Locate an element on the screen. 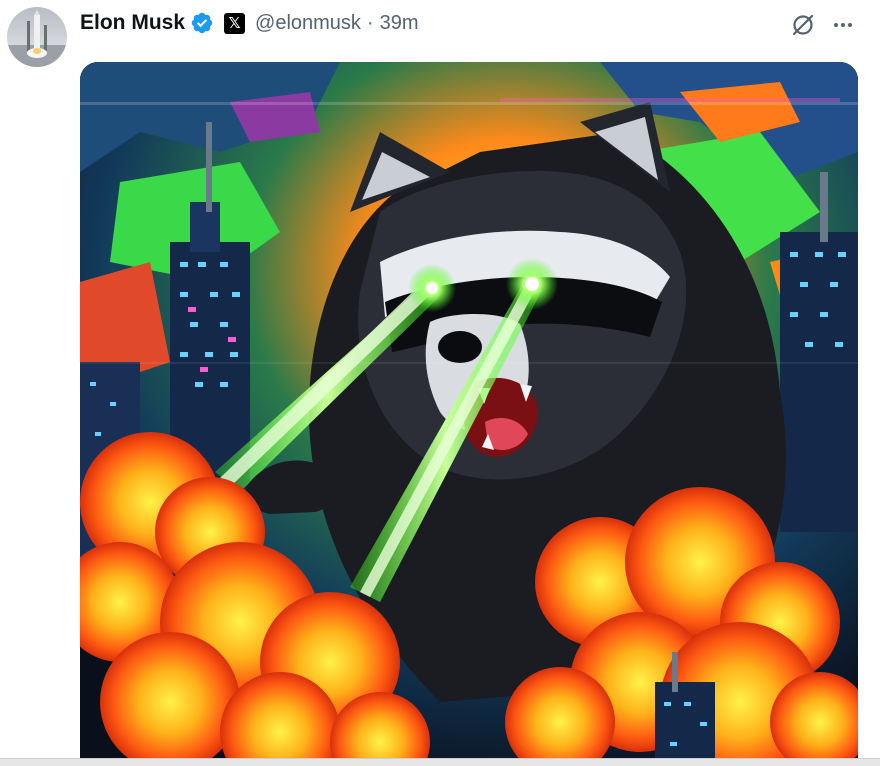  verified-badge-icon is located at coordinates (202, 23).